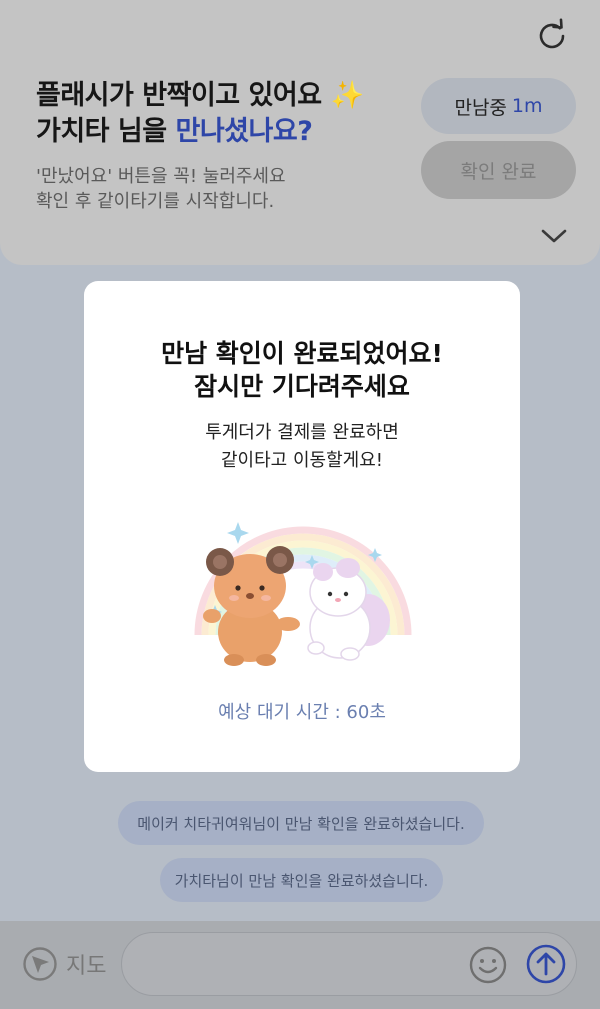 The width and height of the screenshot is (600, 1009). What do you see at coordinates (349, 964) in the screenshot?
I see `message-input` at bounding box center [349, 964].